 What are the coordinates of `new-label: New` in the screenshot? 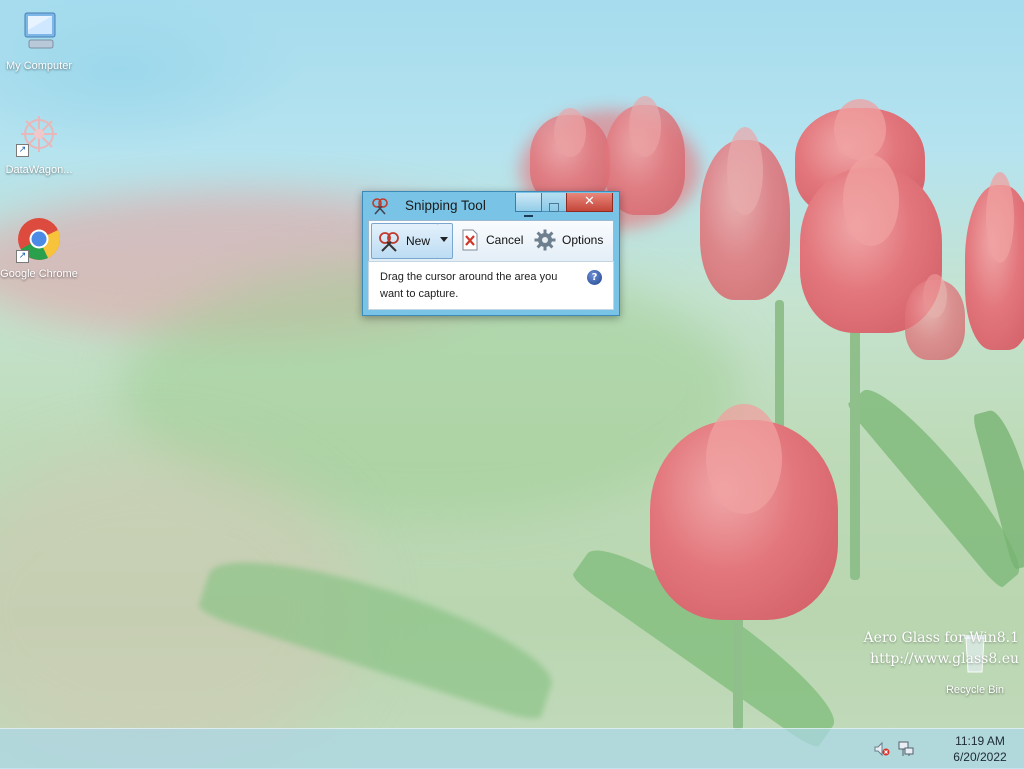 It's located at (418, 241).